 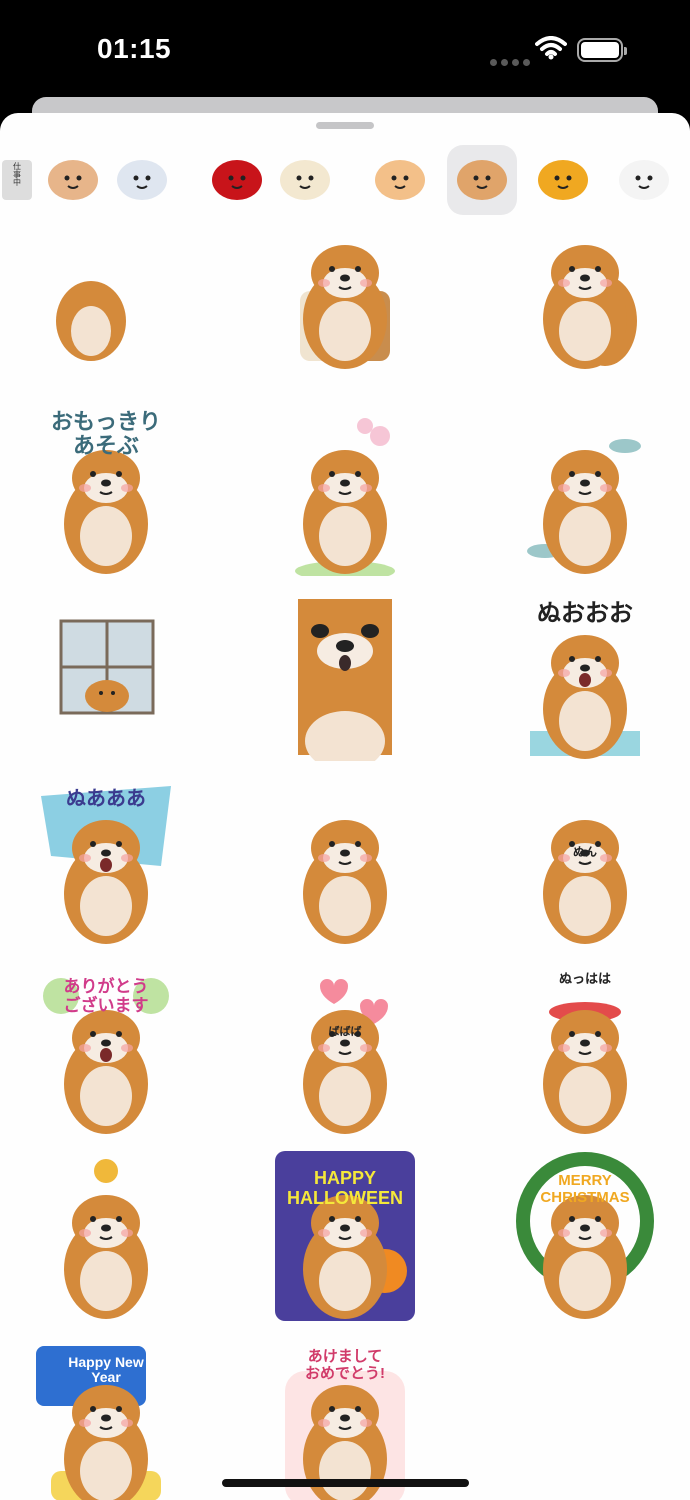 I want to click on otter-partial-sticker, so click(x=106, y=286).